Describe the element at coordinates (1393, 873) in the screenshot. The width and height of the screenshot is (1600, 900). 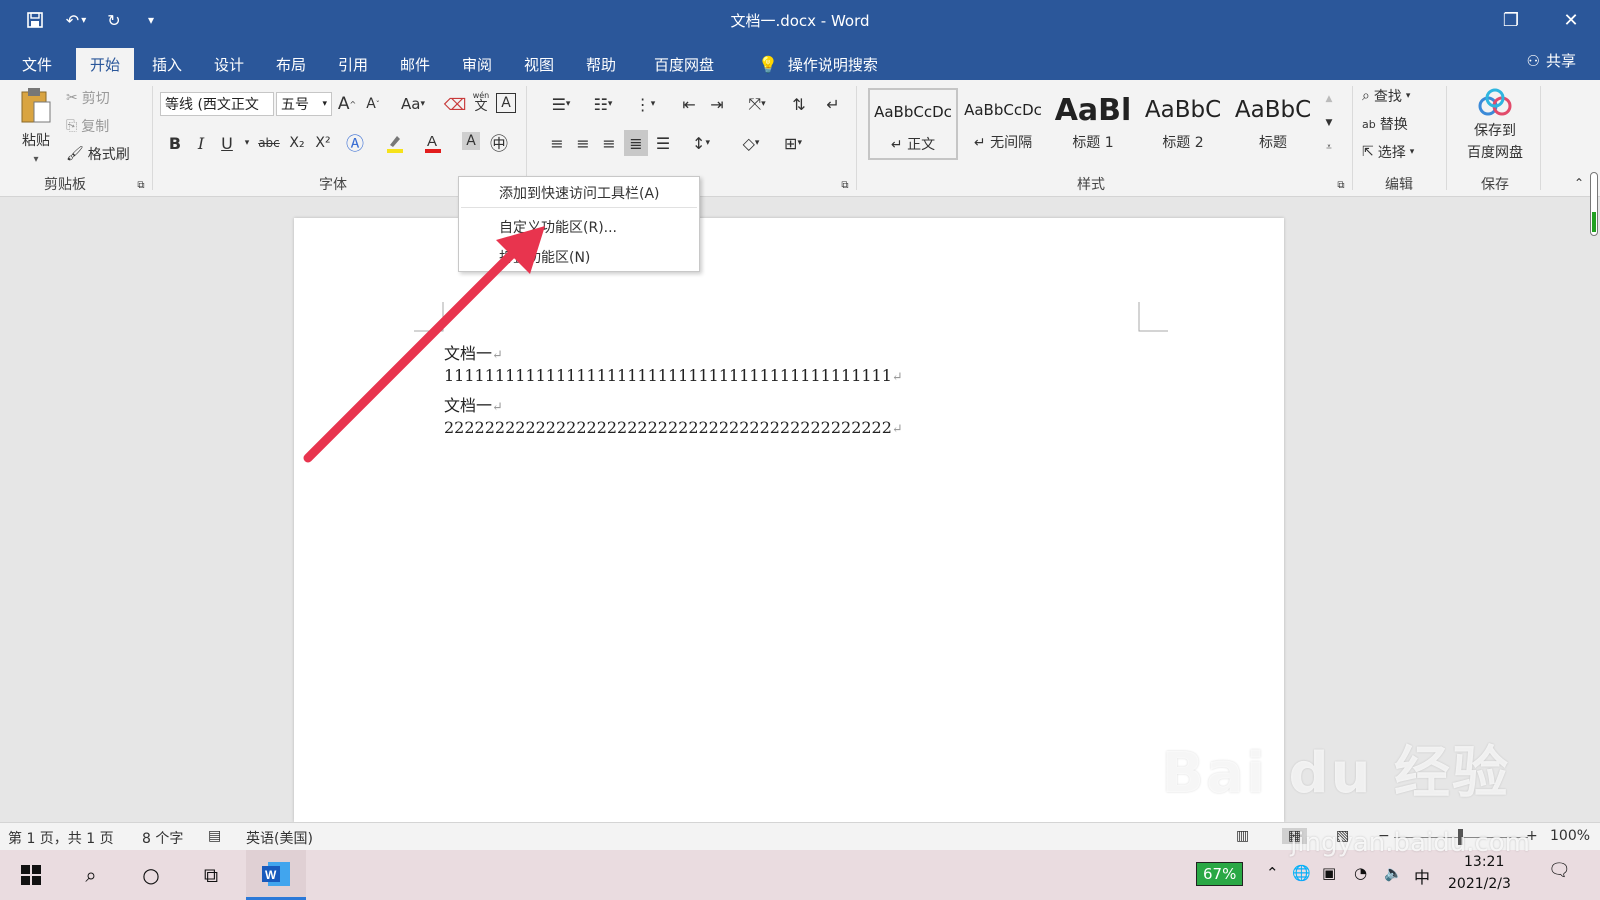
I see `volume-icon: 🔈` at that location.